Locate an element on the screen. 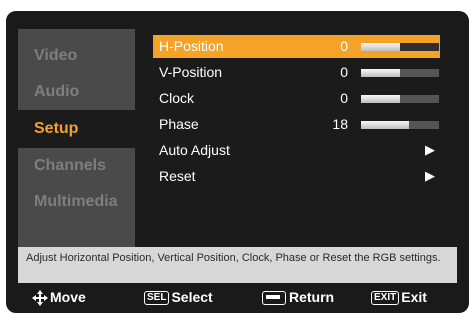 This screenshot has height=315, width=473. footer-select: SEL Select is located at coordinates (178, 297).